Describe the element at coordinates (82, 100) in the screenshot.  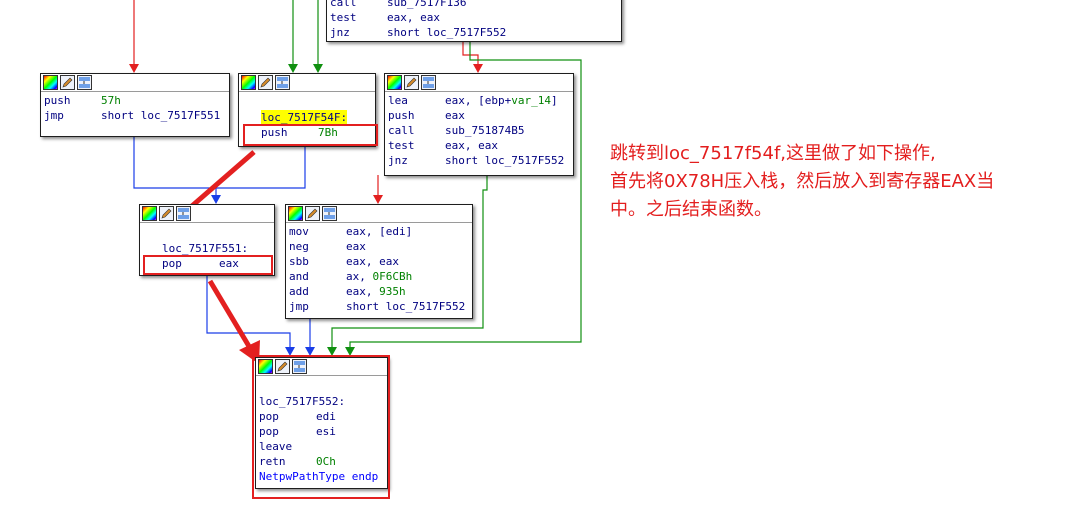
I see `asm-line: push 57h` at that location.